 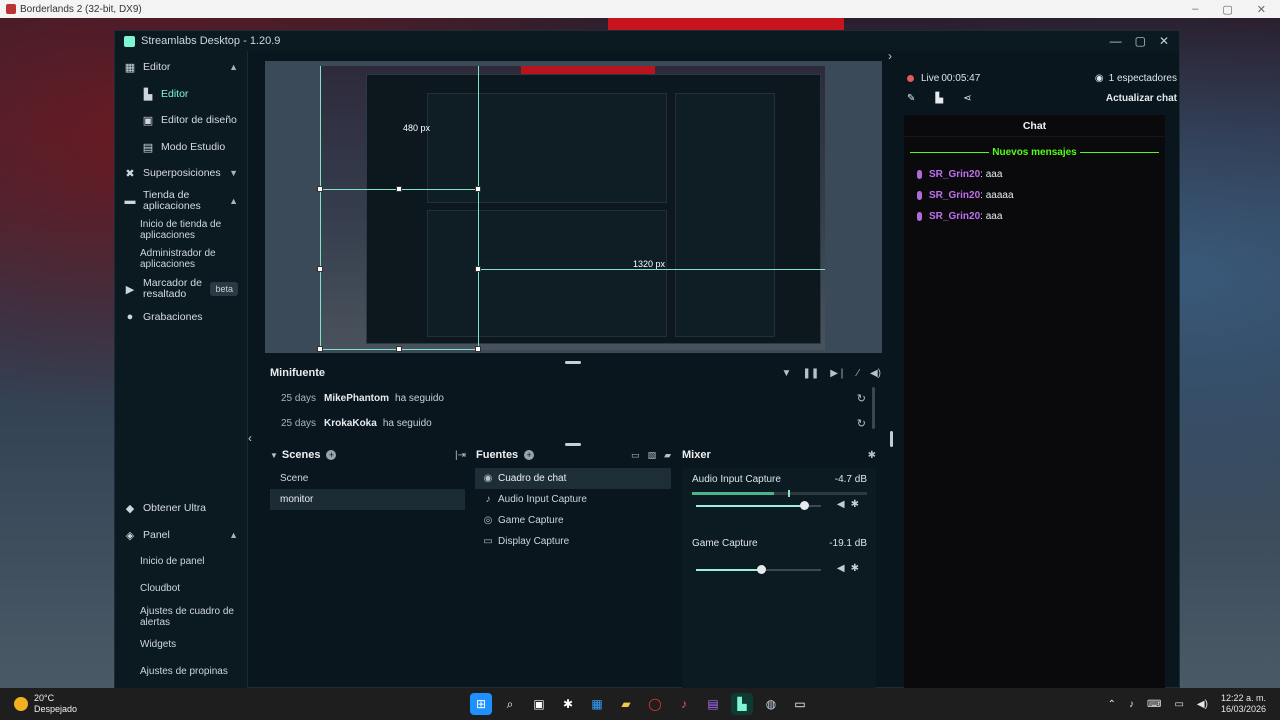 What do you see at coordinates (939, 98) in the screenshot?
I see `chat-popout-icon: ▙` at bounding box center [939, 98].